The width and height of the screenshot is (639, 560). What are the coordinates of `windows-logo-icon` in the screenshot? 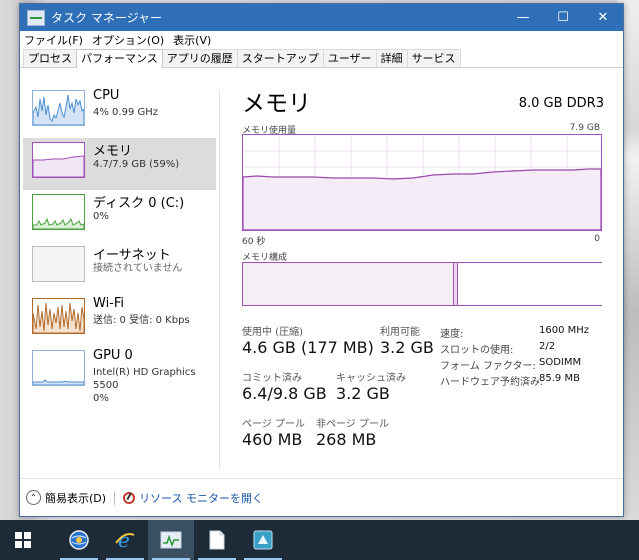 It's located at (23, 540).